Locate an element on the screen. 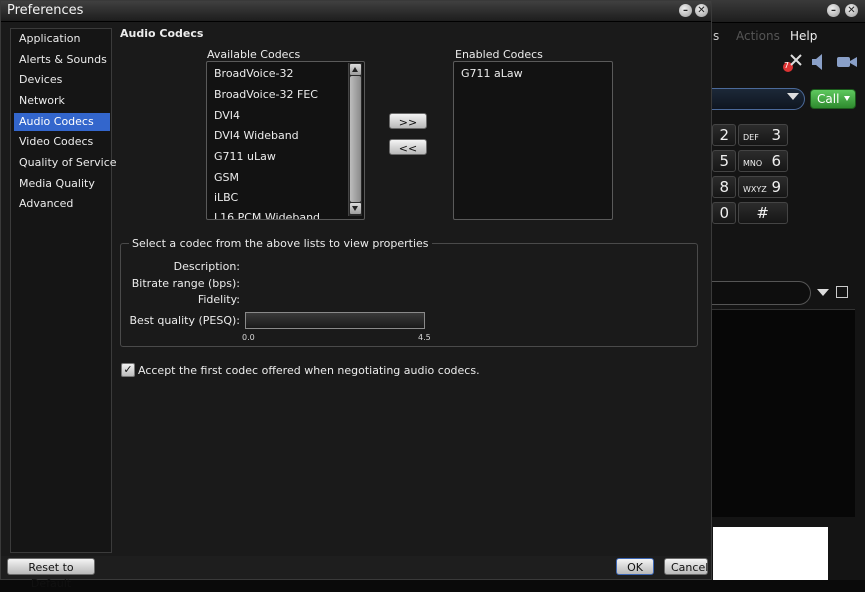 The image size is (865, 592). background-blank-area is located at coordinates (770, 553).